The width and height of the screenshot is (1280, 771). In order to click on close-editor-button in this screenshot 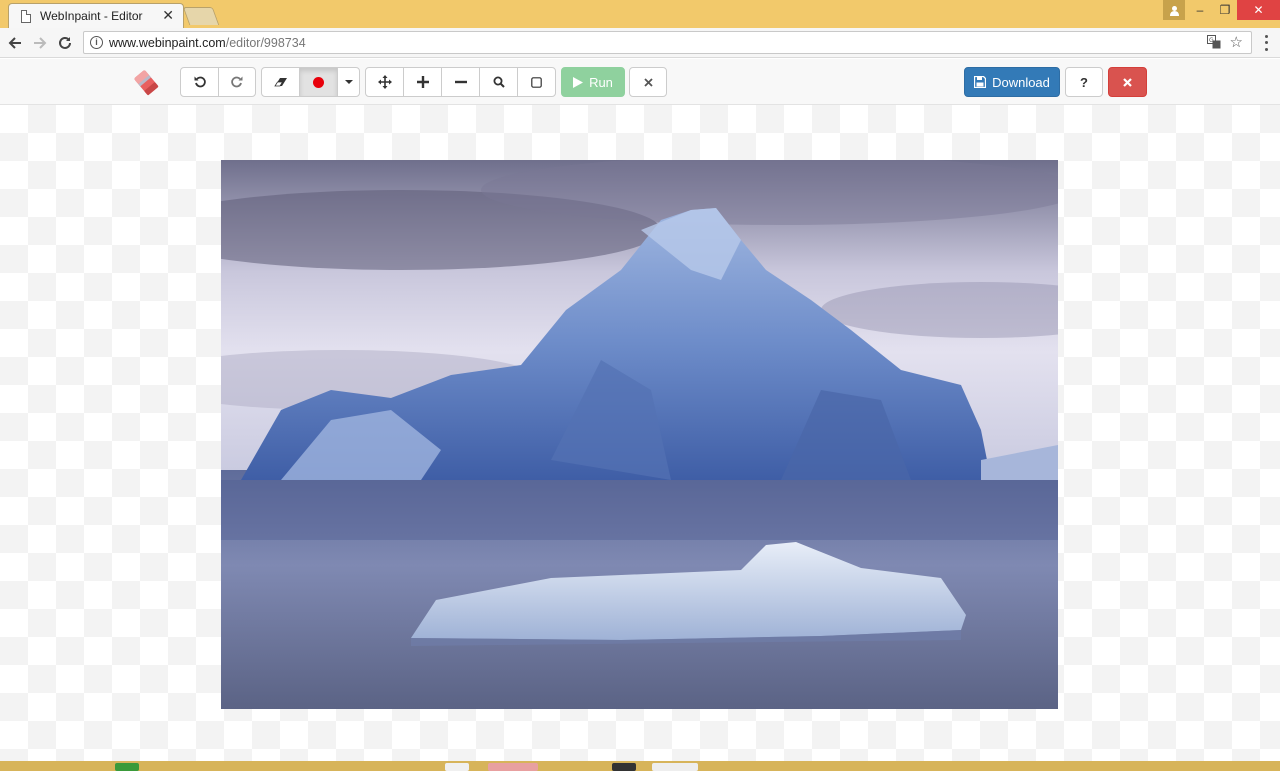, I will do `click(1127, 82)`.